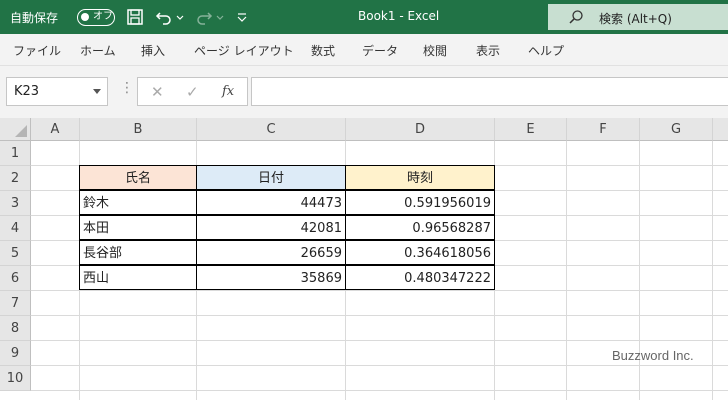 The height and width of the screenshot is (400, 728). What do you see at coordinates (420, 277) in the screenshot?
I see `cell-d6: 0.480347222` at bounding box center [420, 277].